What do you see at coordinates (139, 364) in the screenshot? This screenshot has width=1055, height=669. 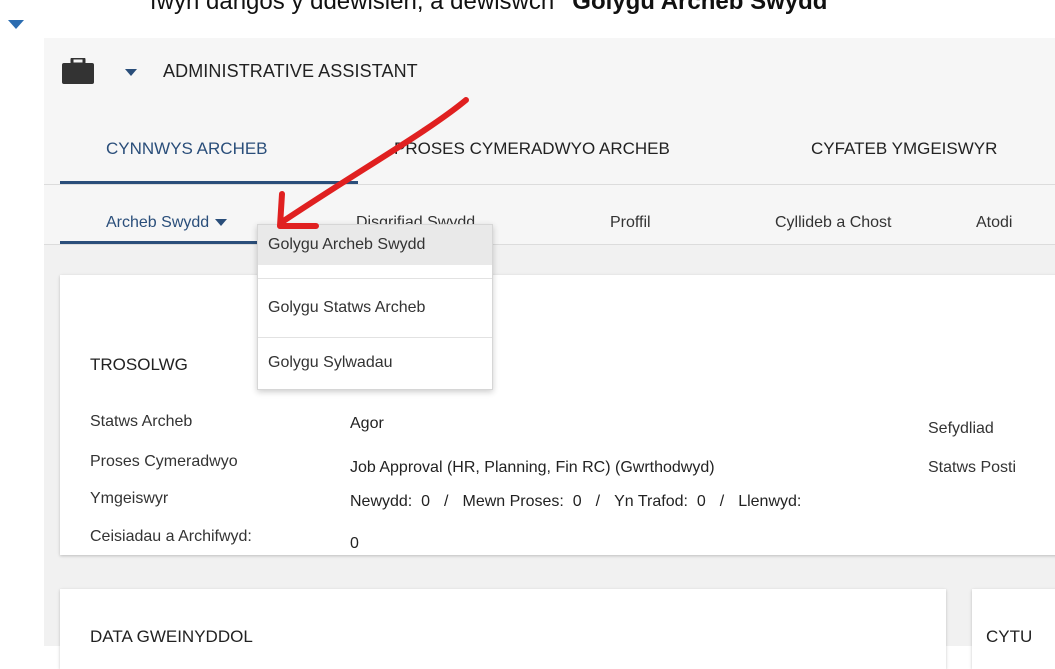 I see `overview-title: TROSOLWG` at bounding box center [139, 364].